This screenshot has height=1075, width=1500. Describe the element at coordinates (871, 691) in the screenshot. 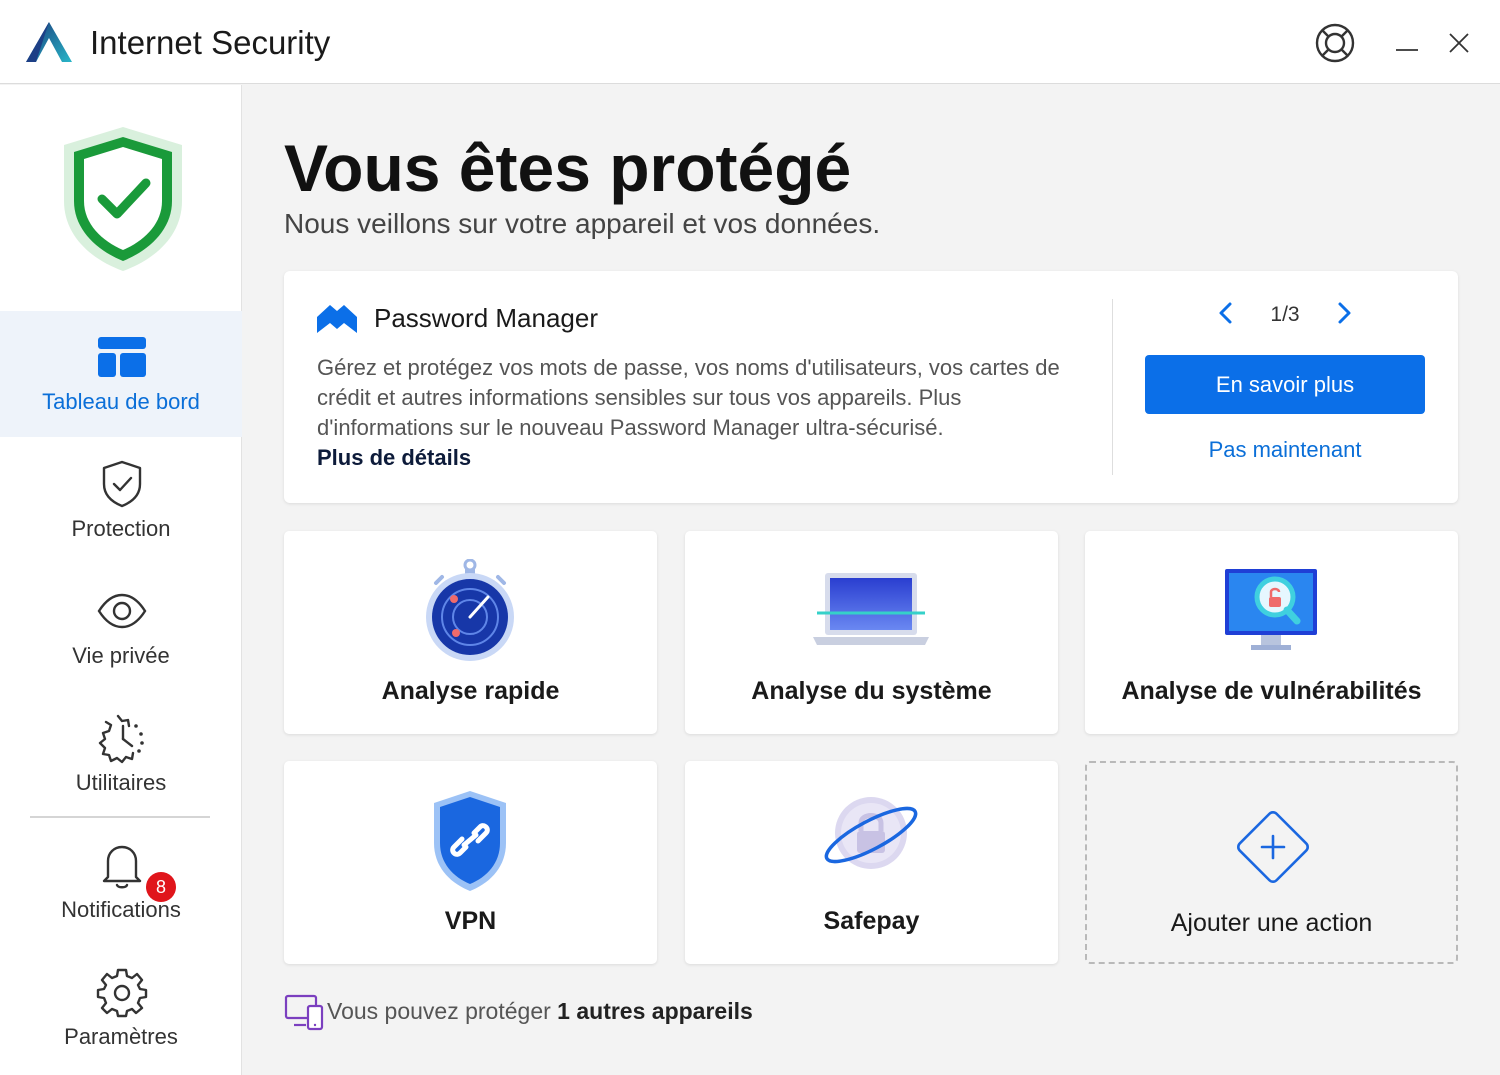

I see `tile-label: Analyse du système` at that location.